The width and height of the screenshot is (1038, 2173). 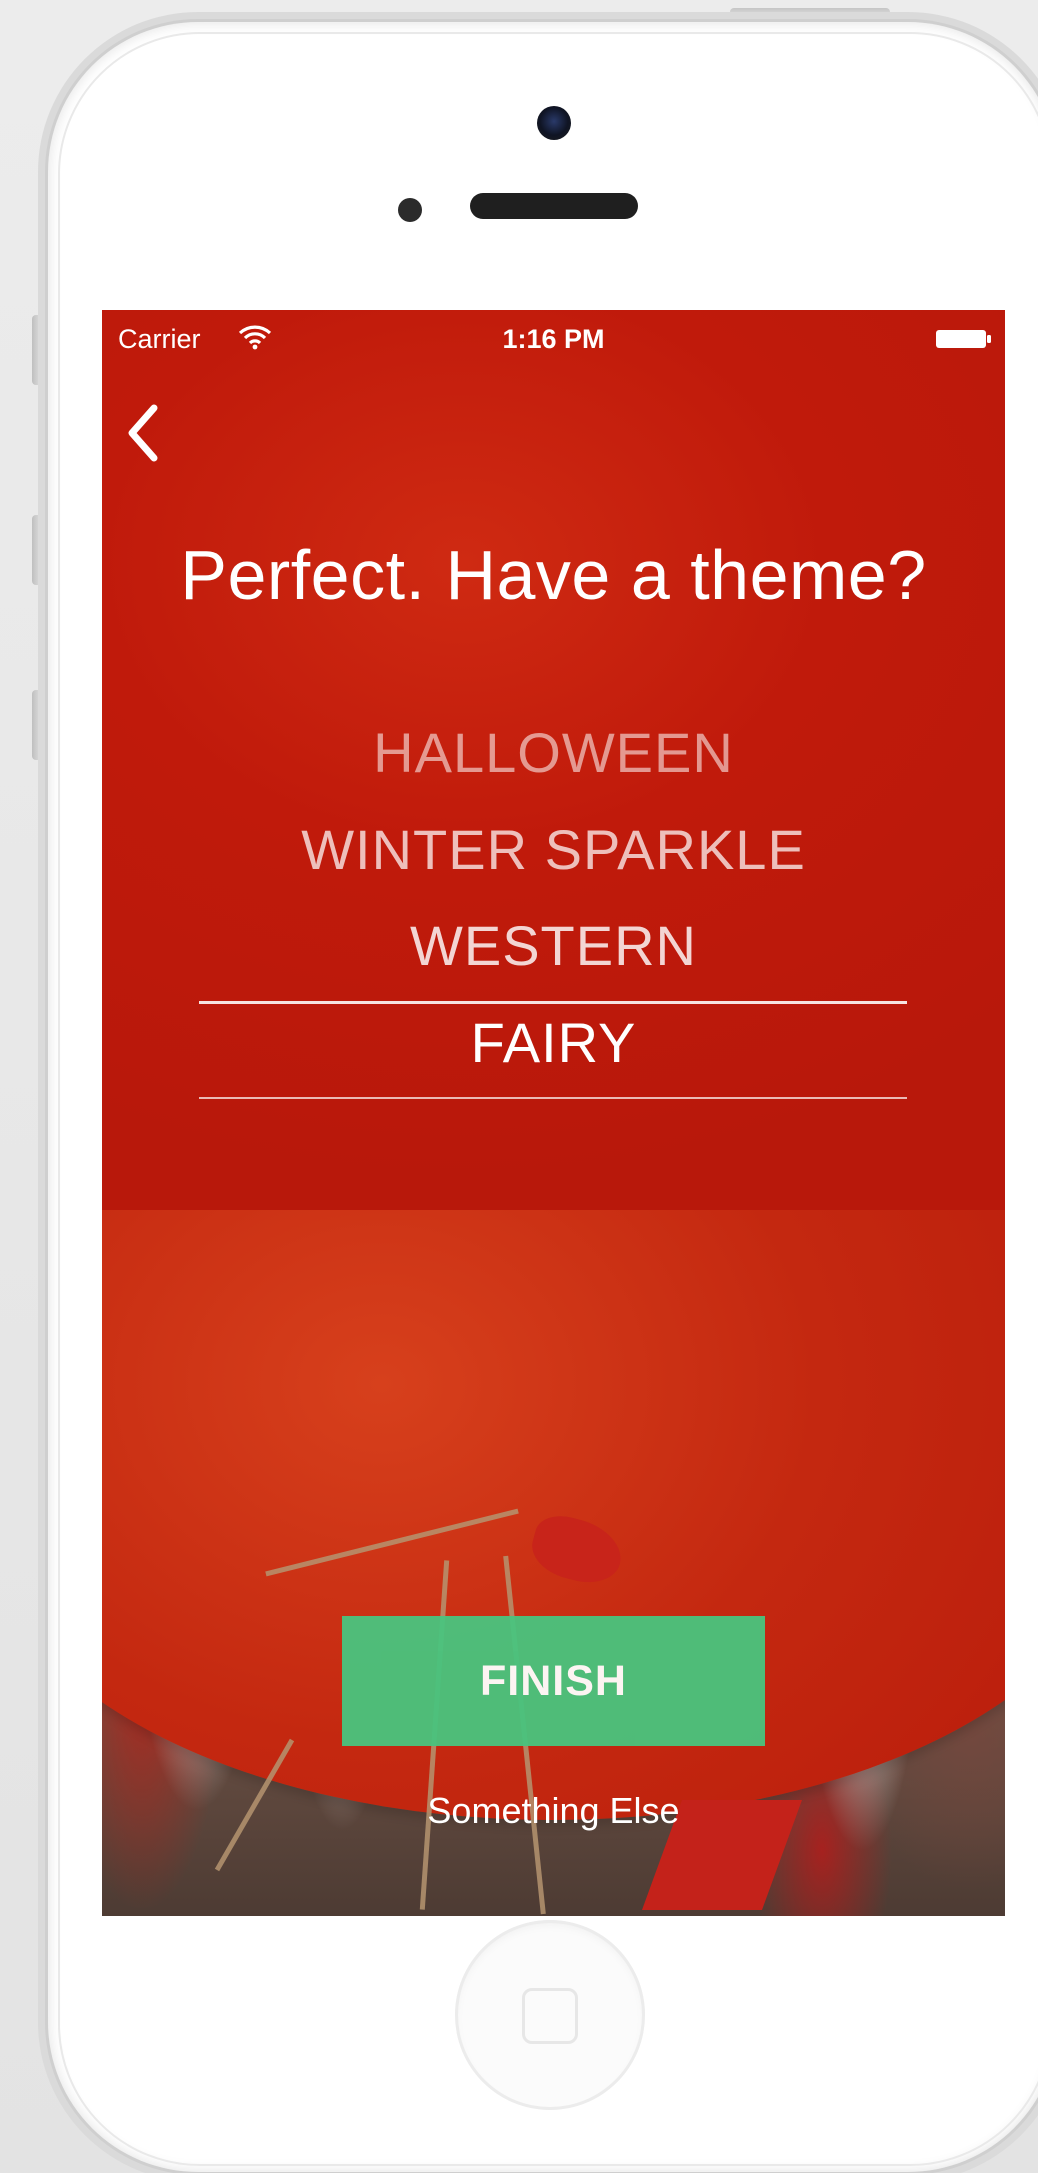 What do you see at coordinates (553, 1042) in the screenshot?
I see `picker-option-fairy-selected: FAIRY` at bounding box center [553, 1042].